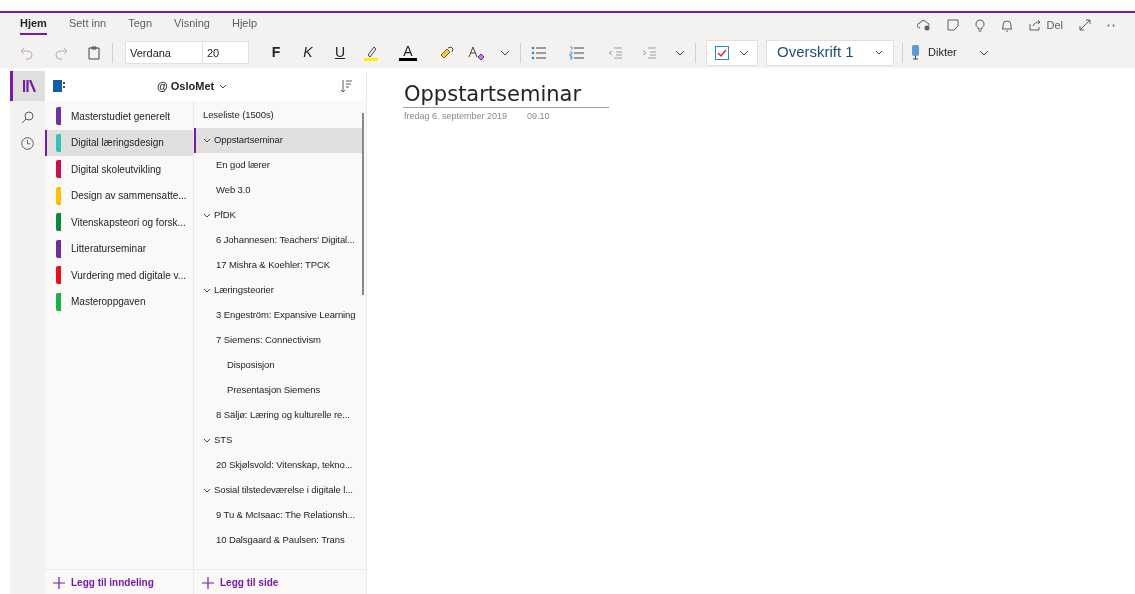  I want to click on notebooks-button, so click(27, 86).